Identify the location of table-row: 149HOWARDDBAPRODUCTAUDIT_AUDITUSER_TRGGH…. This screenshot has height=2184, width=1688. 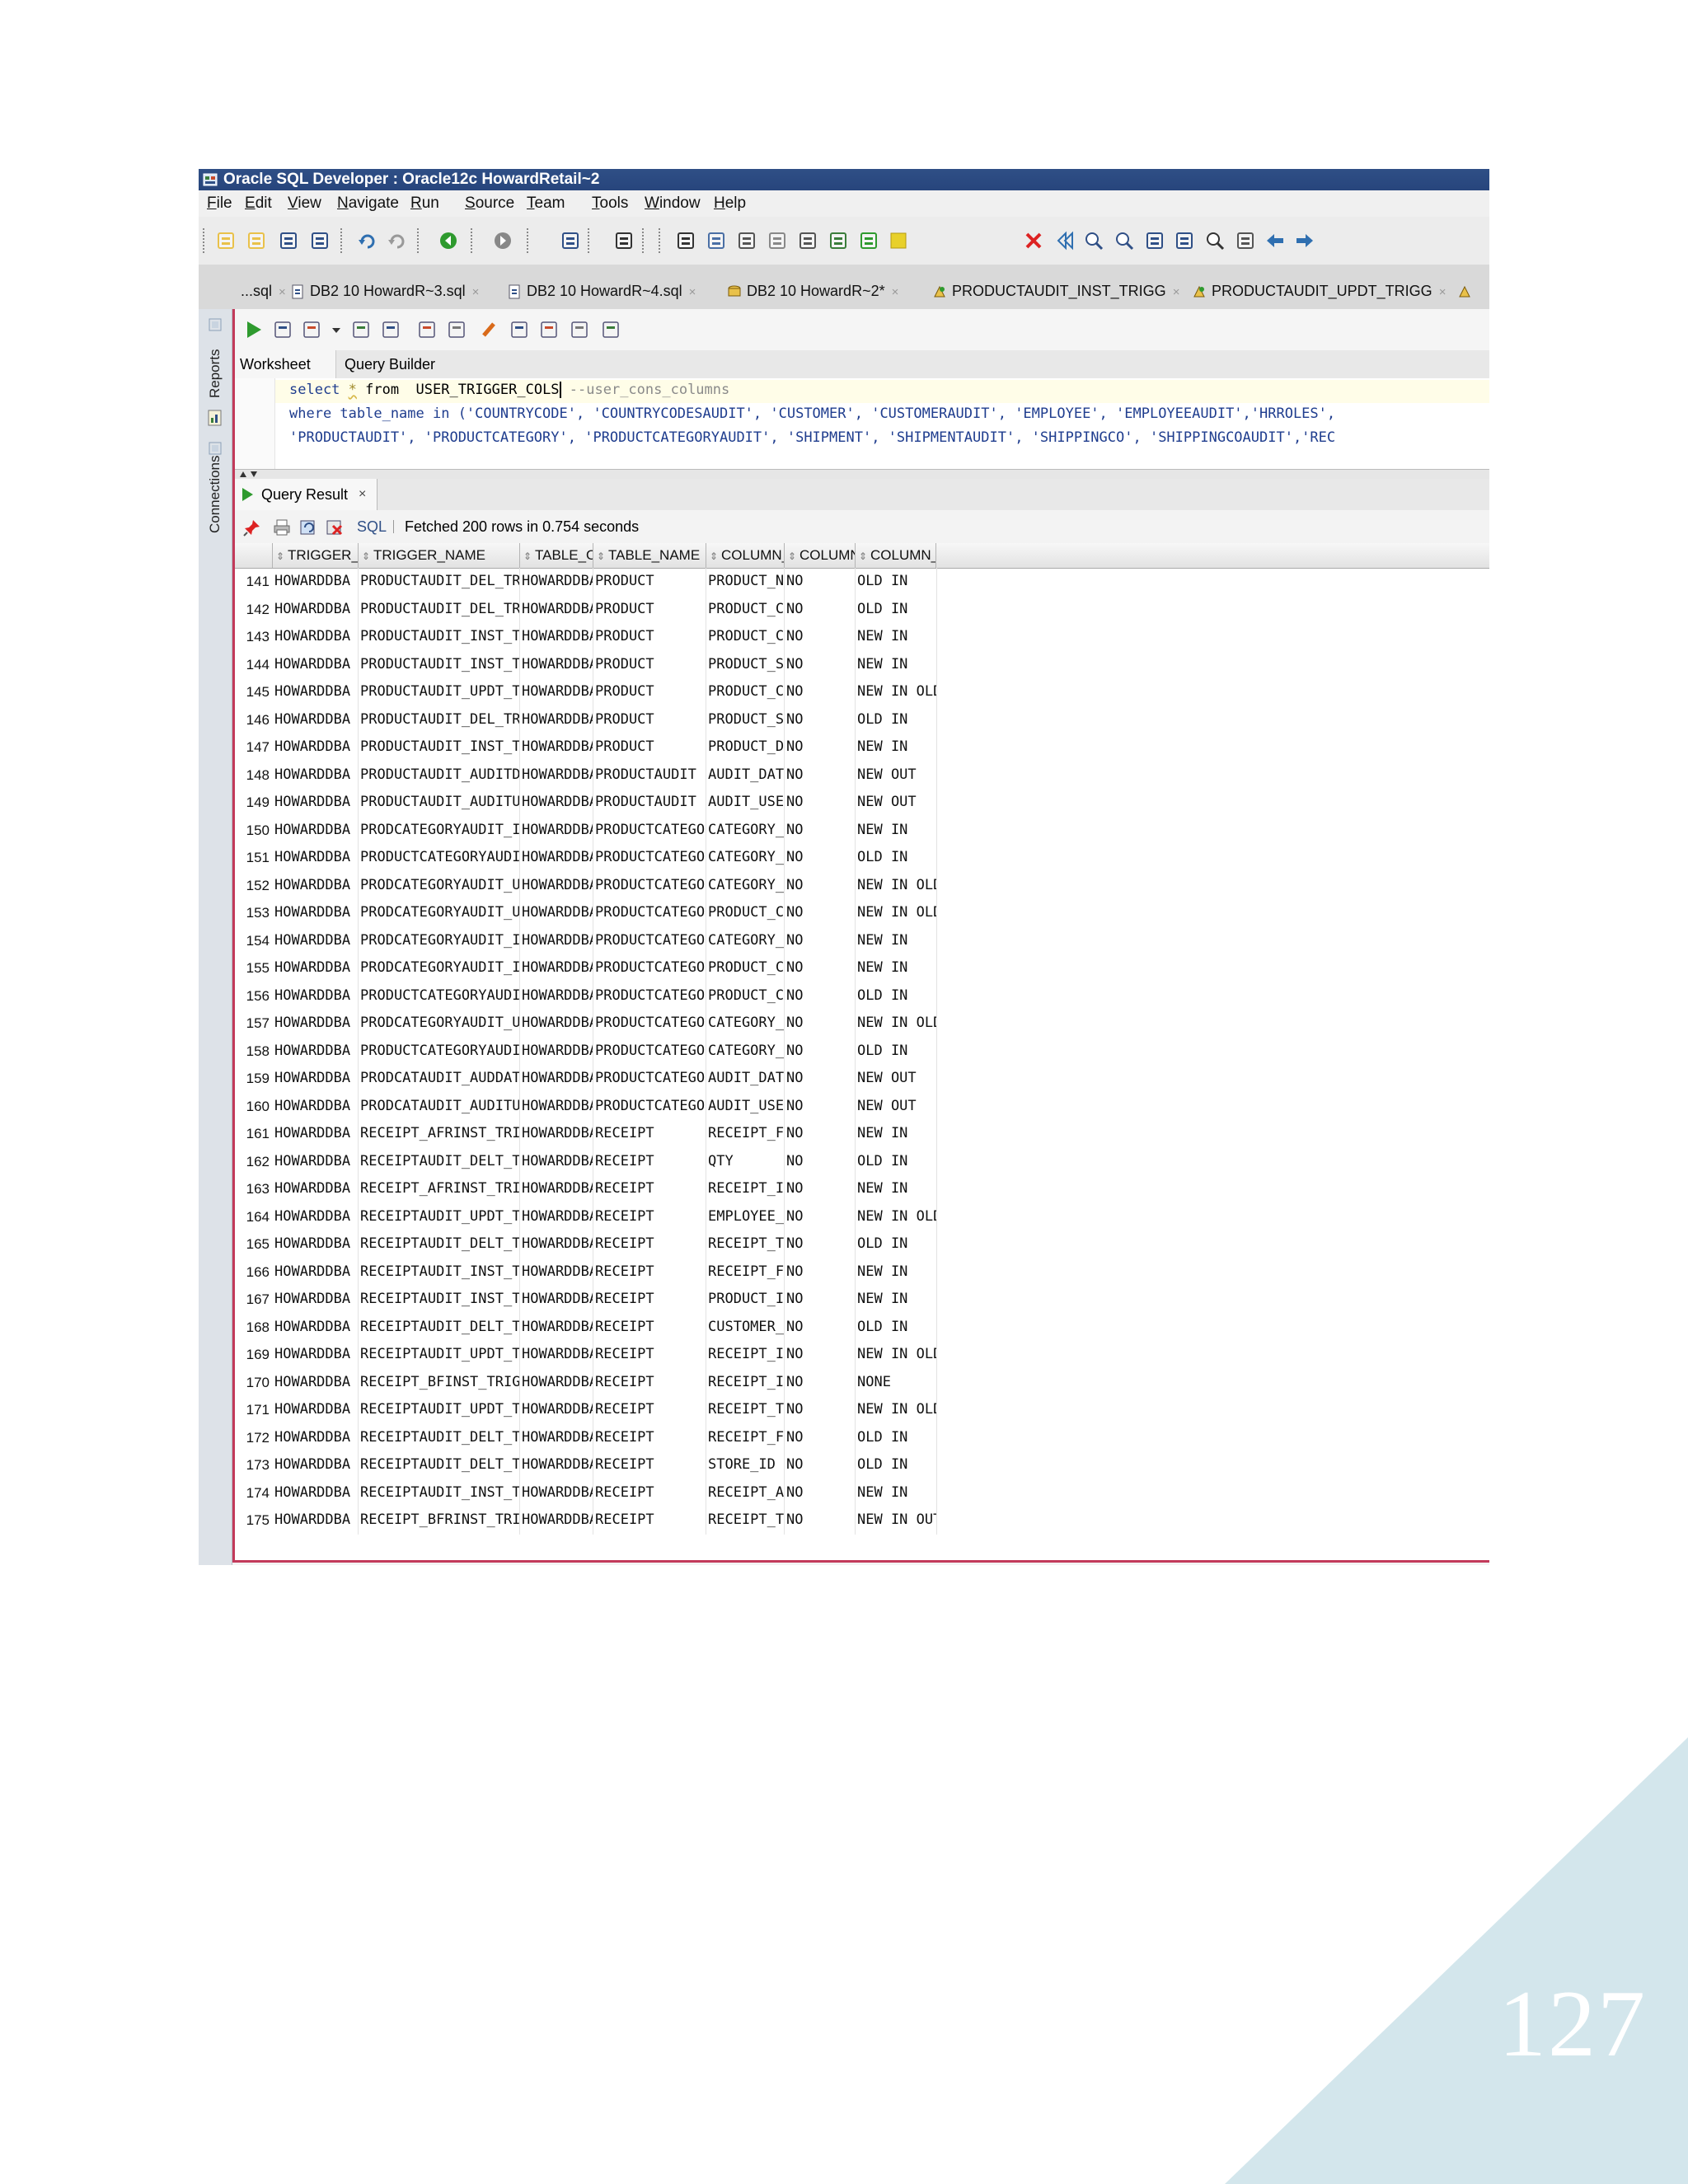
(862, 803).